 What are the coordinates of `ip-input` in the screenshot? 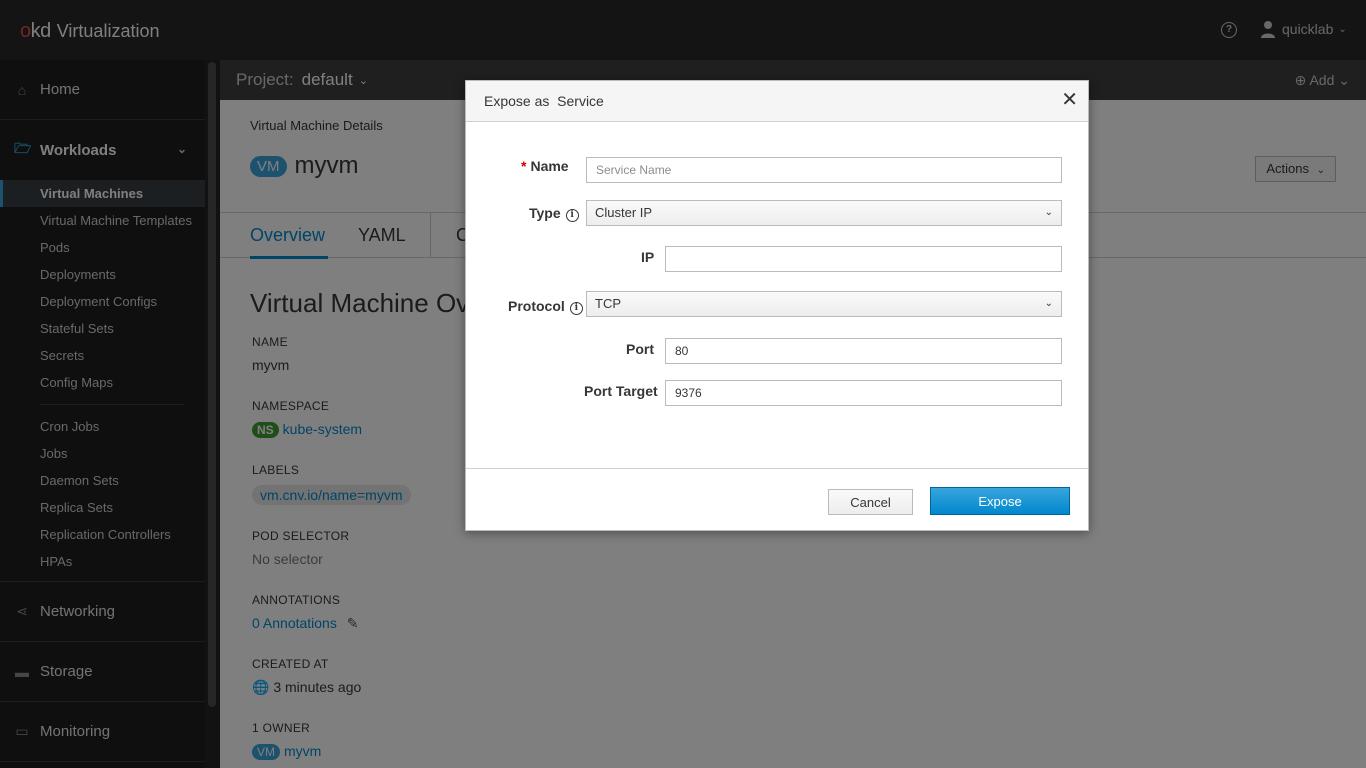 It's located at (863, 259).